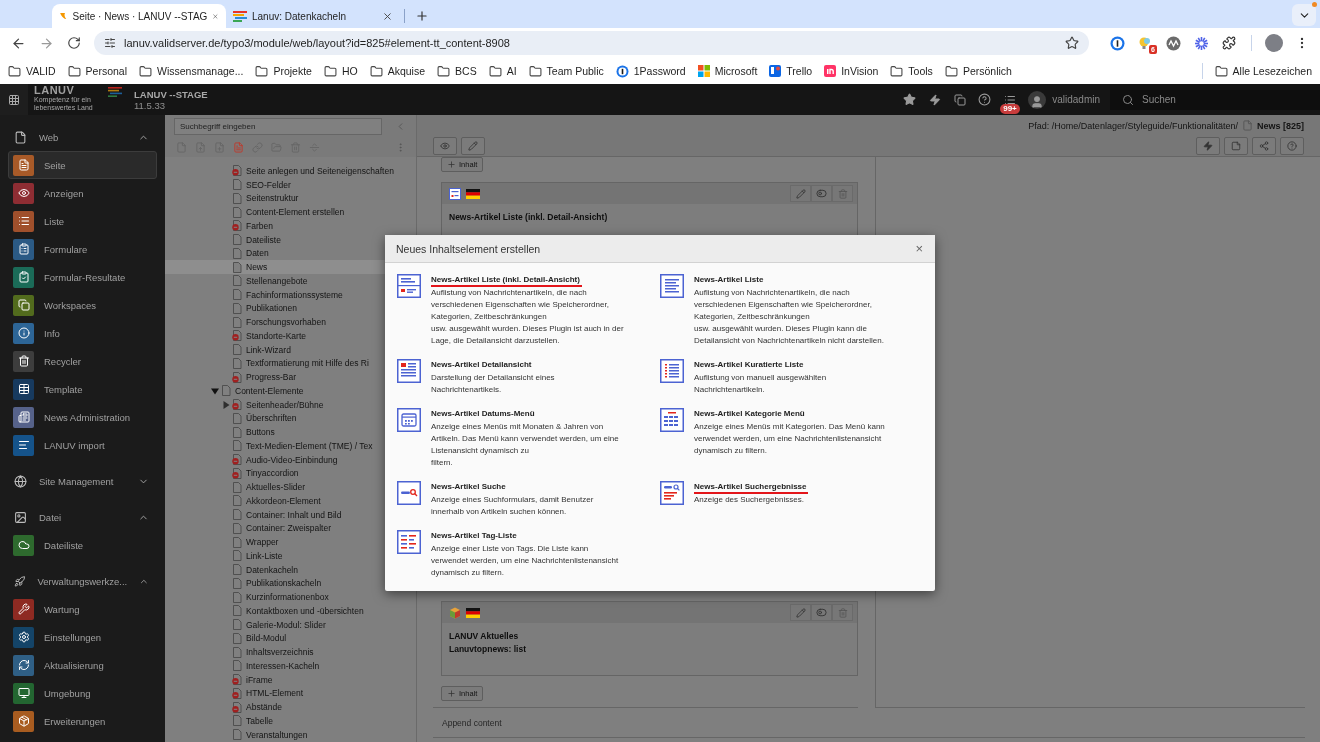 The width and height of the screenshot is (1320, 742). Describe the element at coordinates (290, 212) in the screenshot. I see `tree-item: Content-Element erstellen` at that location.